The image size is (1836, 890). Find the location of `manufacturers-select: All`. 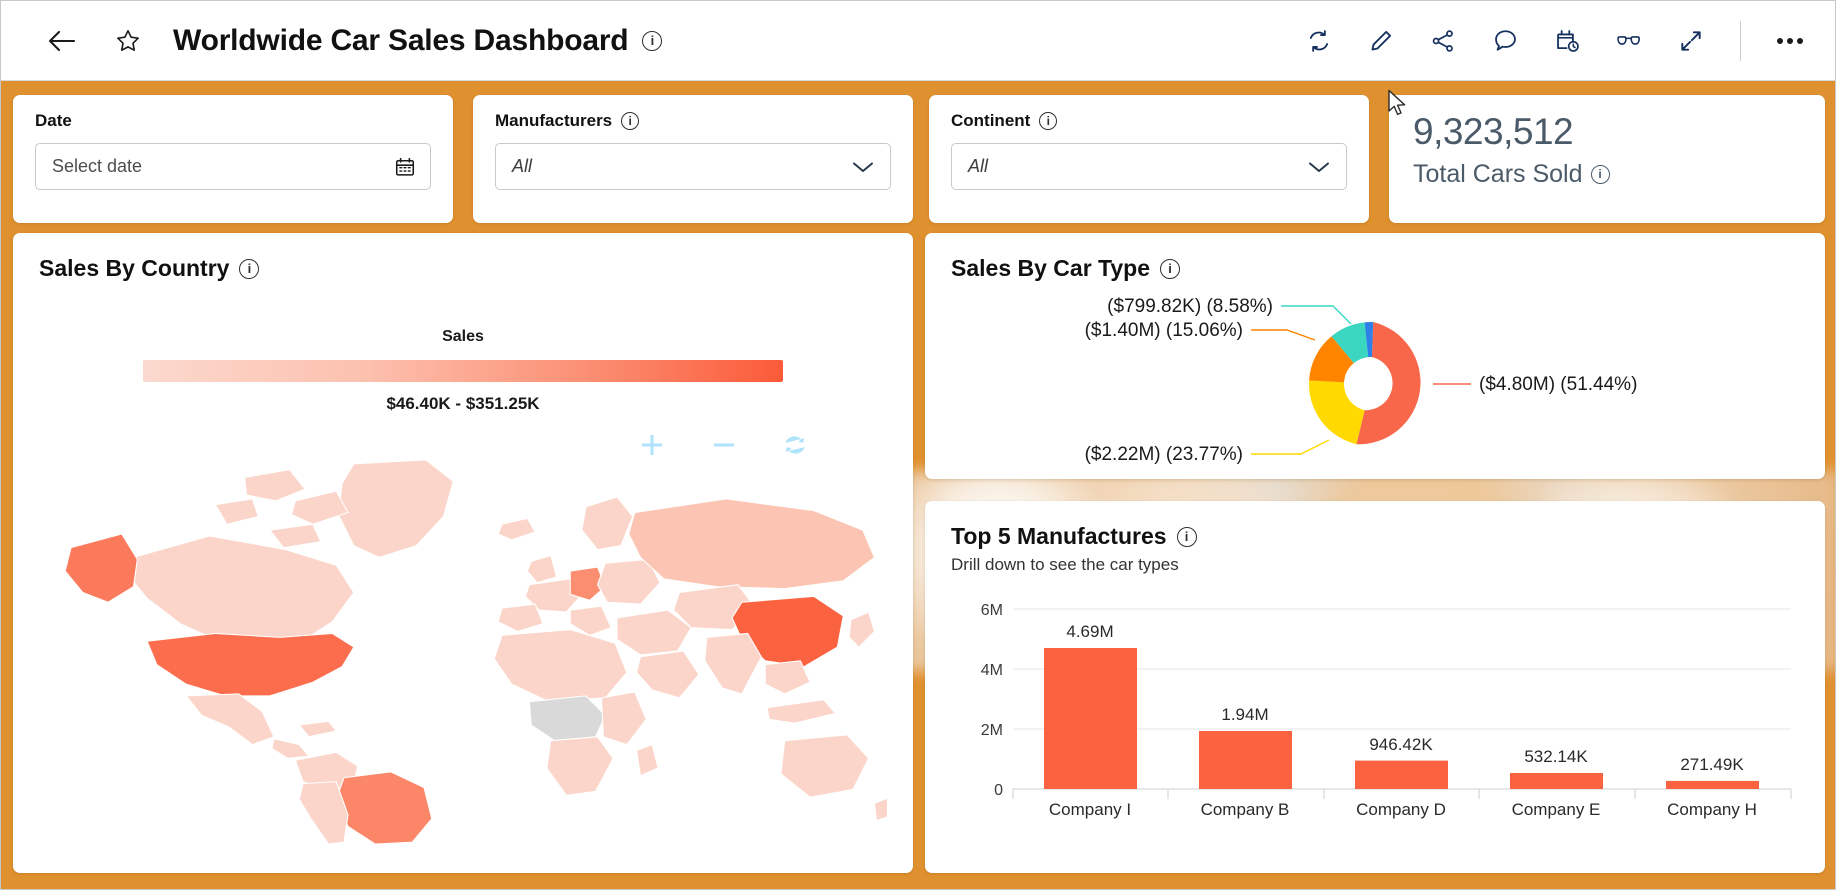

manufacturers-select: All is located at coordinates (693, 166).